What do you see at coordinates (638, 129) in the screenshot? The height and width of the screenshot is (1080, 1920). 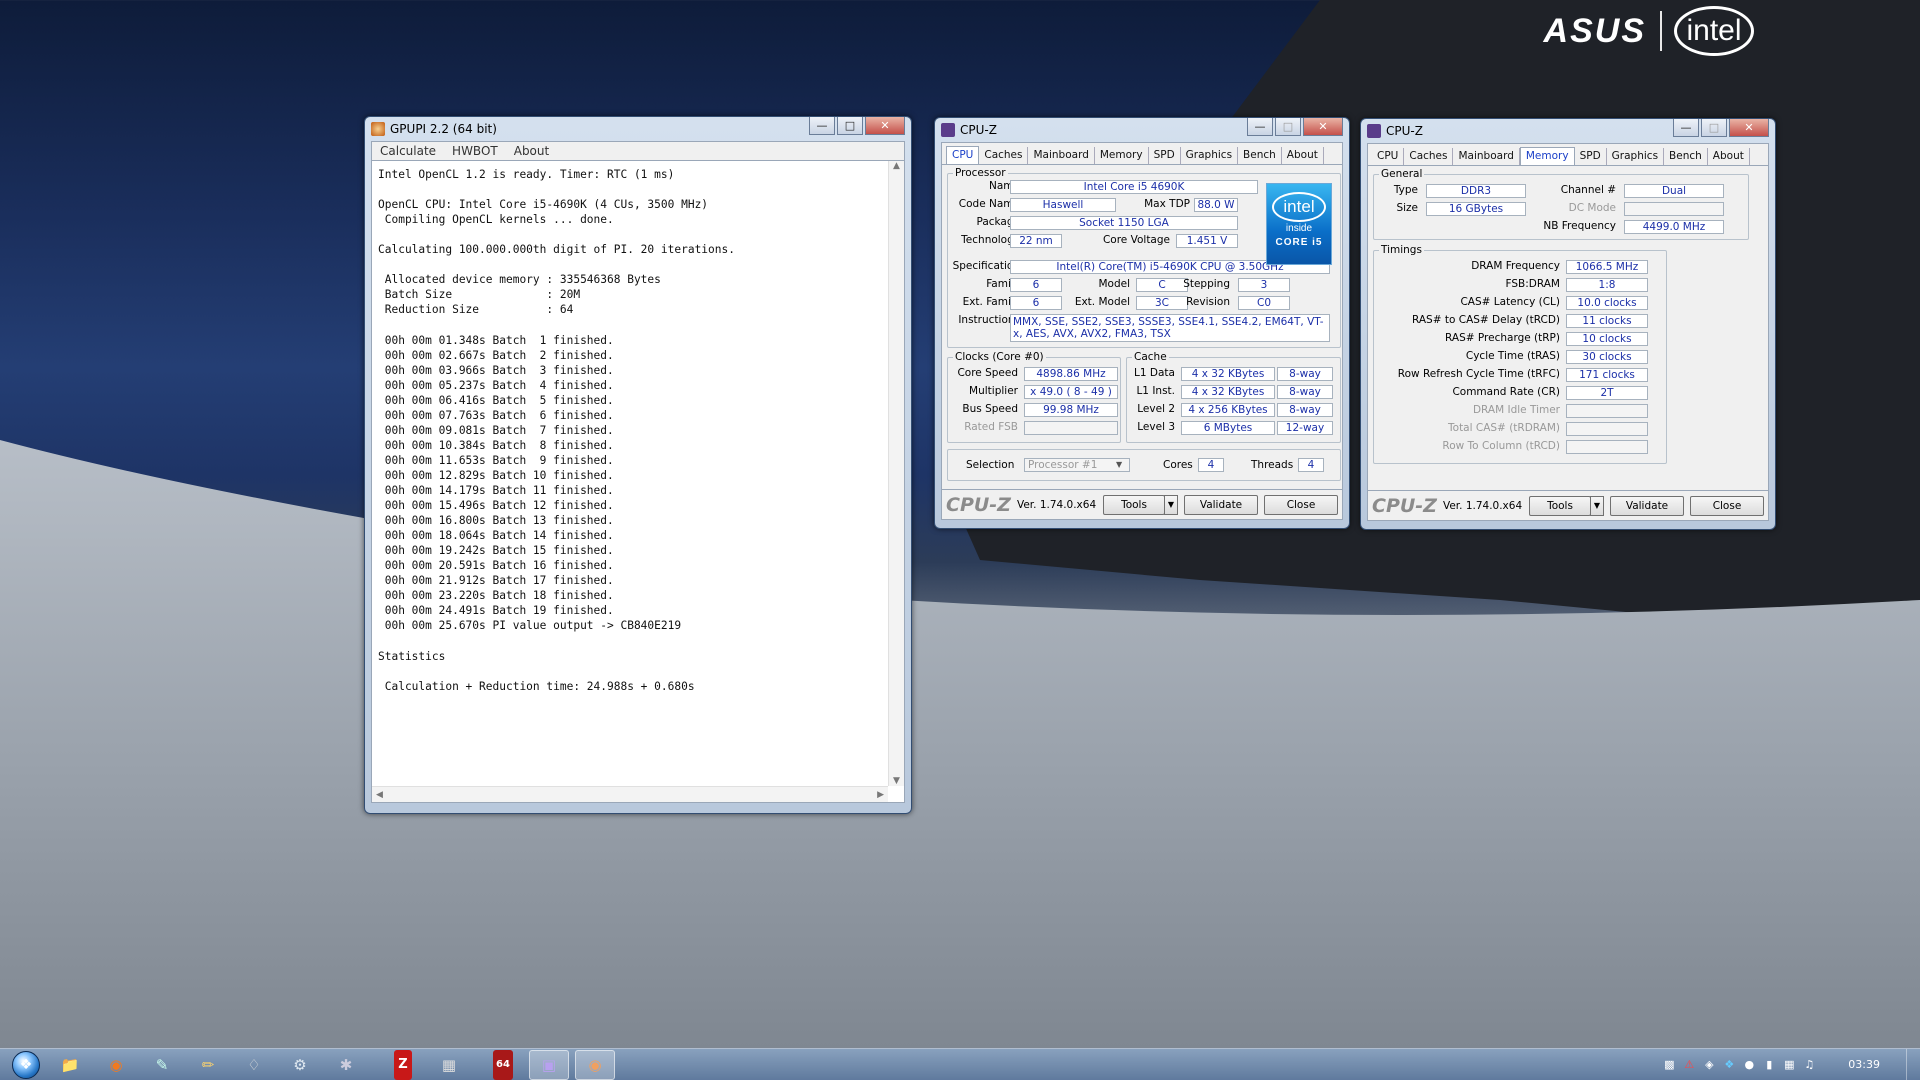 I see `gpupi-titlebar: GPUPI 2.2 (64 bit) — □ ✕` at bounding box center [638, 129].